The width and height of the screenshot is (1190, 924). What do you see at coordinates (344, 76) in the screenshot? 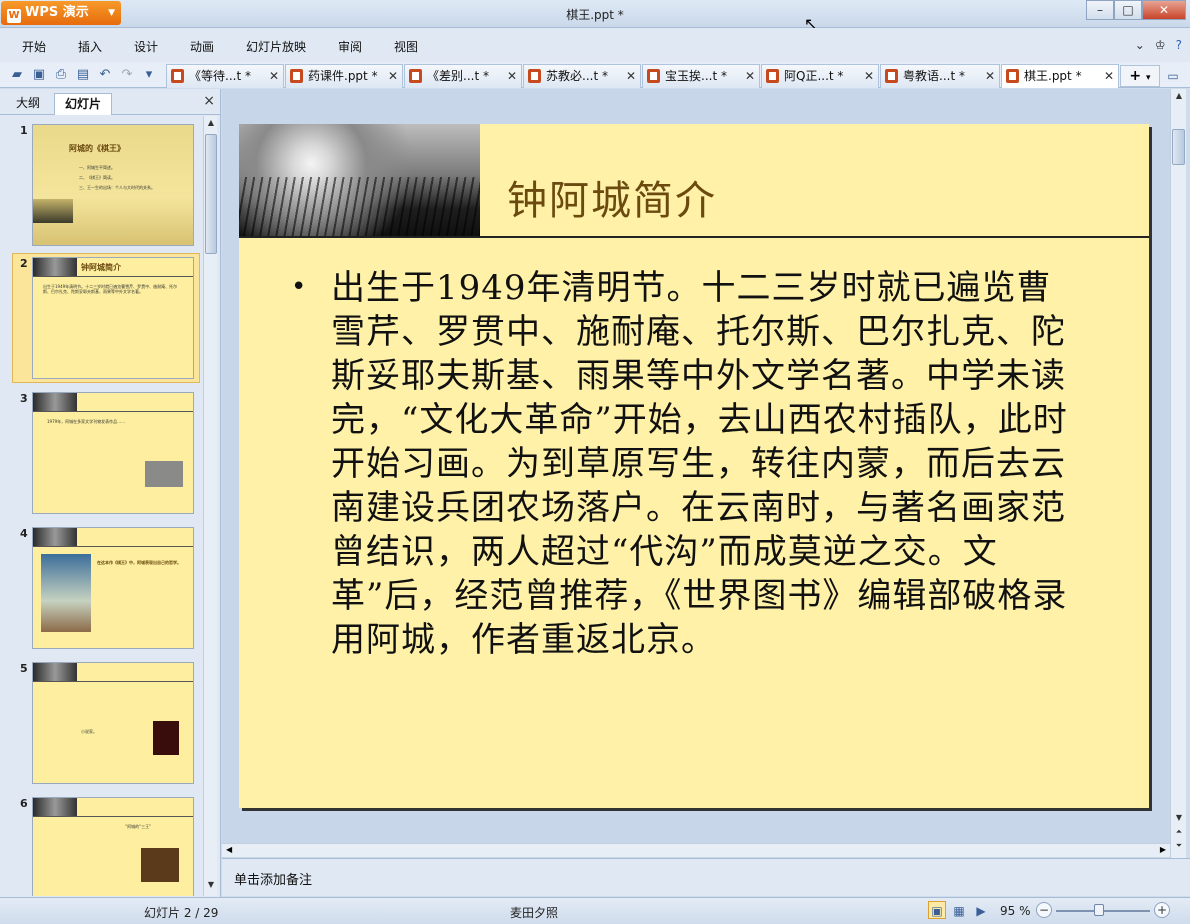
I see `doc-tab-2: 药课件.ppt * ✕` at bounding box center [344, 76].